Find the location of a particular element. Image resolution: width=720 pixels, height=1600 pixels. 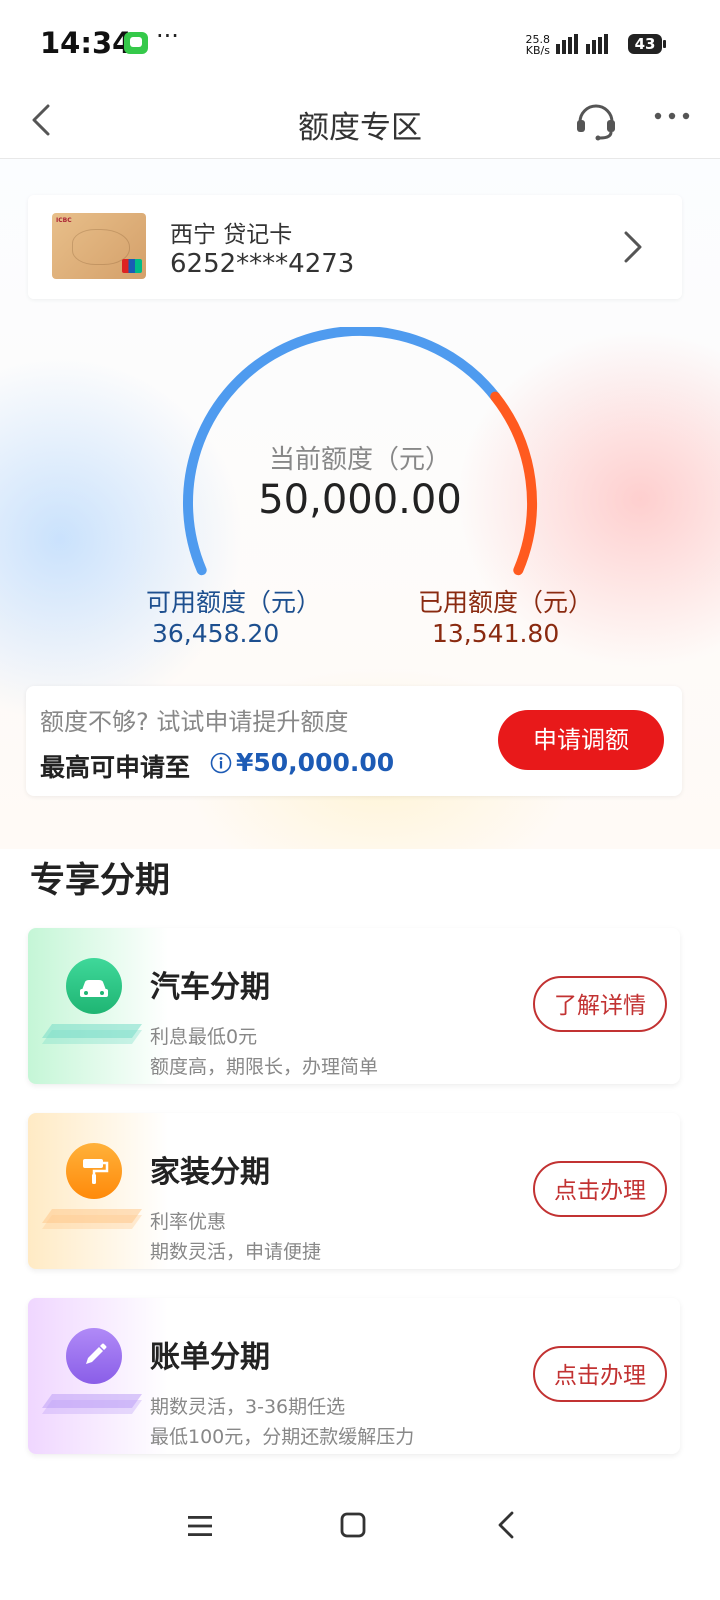

car-icon is located at coordinates (94, 986).